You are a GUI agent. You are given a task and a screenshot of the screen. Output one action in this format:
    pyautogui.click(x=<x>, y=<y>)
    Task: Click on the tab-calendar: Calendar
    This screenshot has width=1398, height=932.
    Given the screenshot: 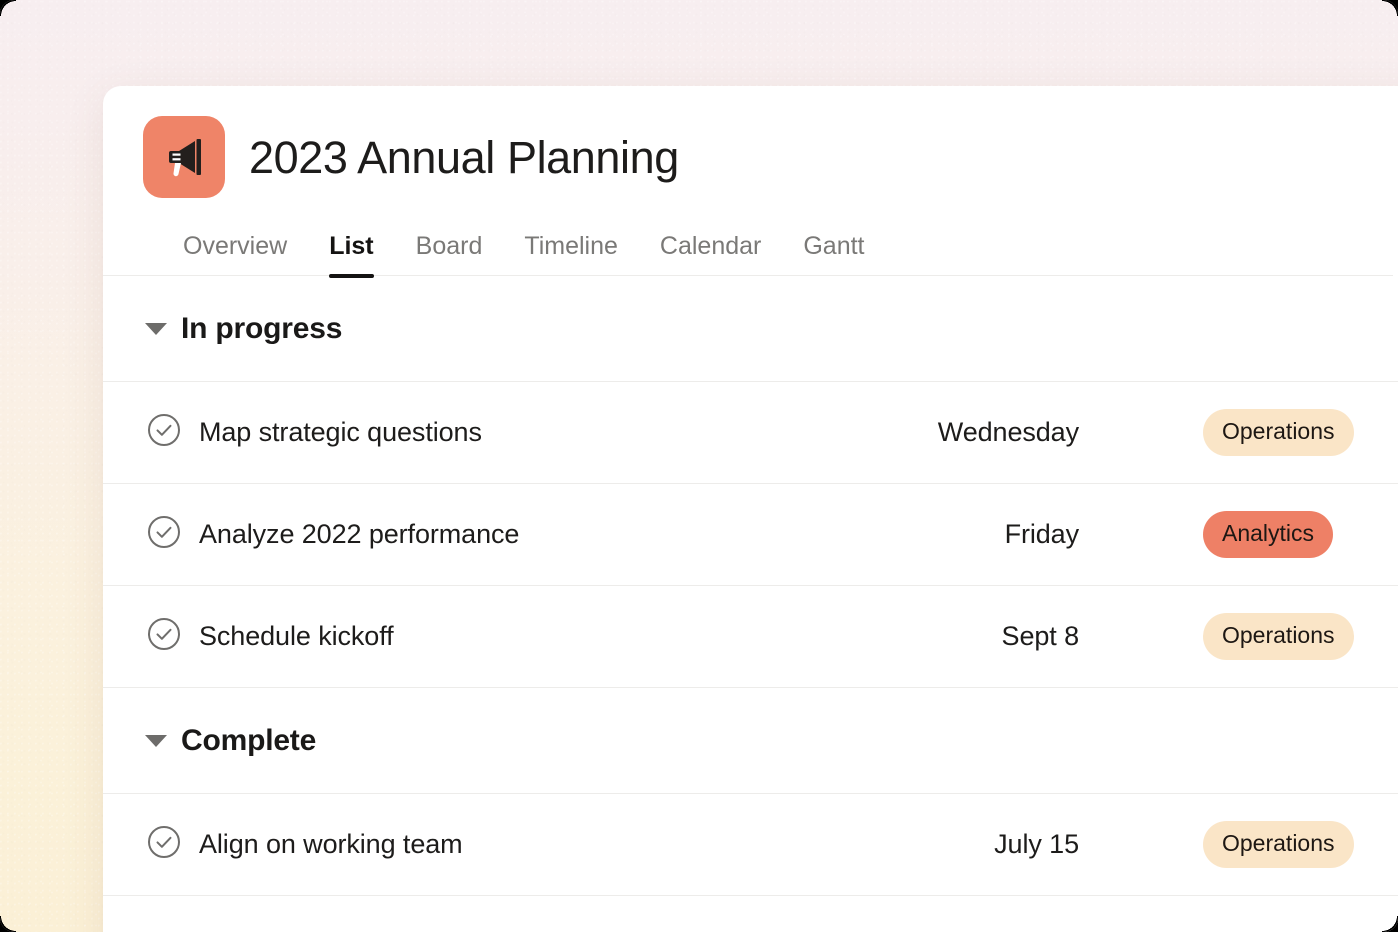 What is the action you would take?
    pyautogui.click(x=710, y=254)
    